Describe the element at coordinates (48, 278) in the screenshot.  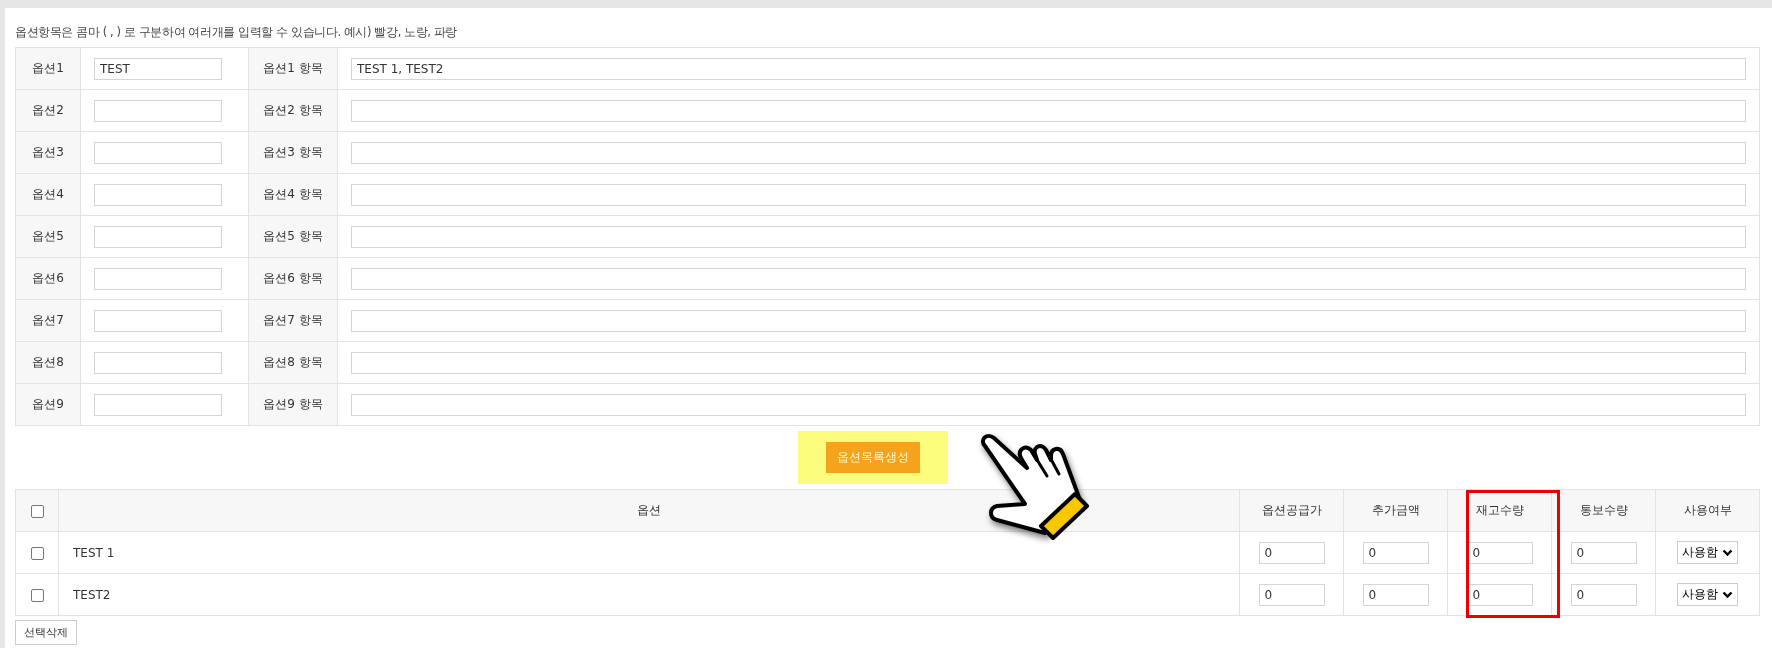
I see `option-label: 옵션6` at that location.